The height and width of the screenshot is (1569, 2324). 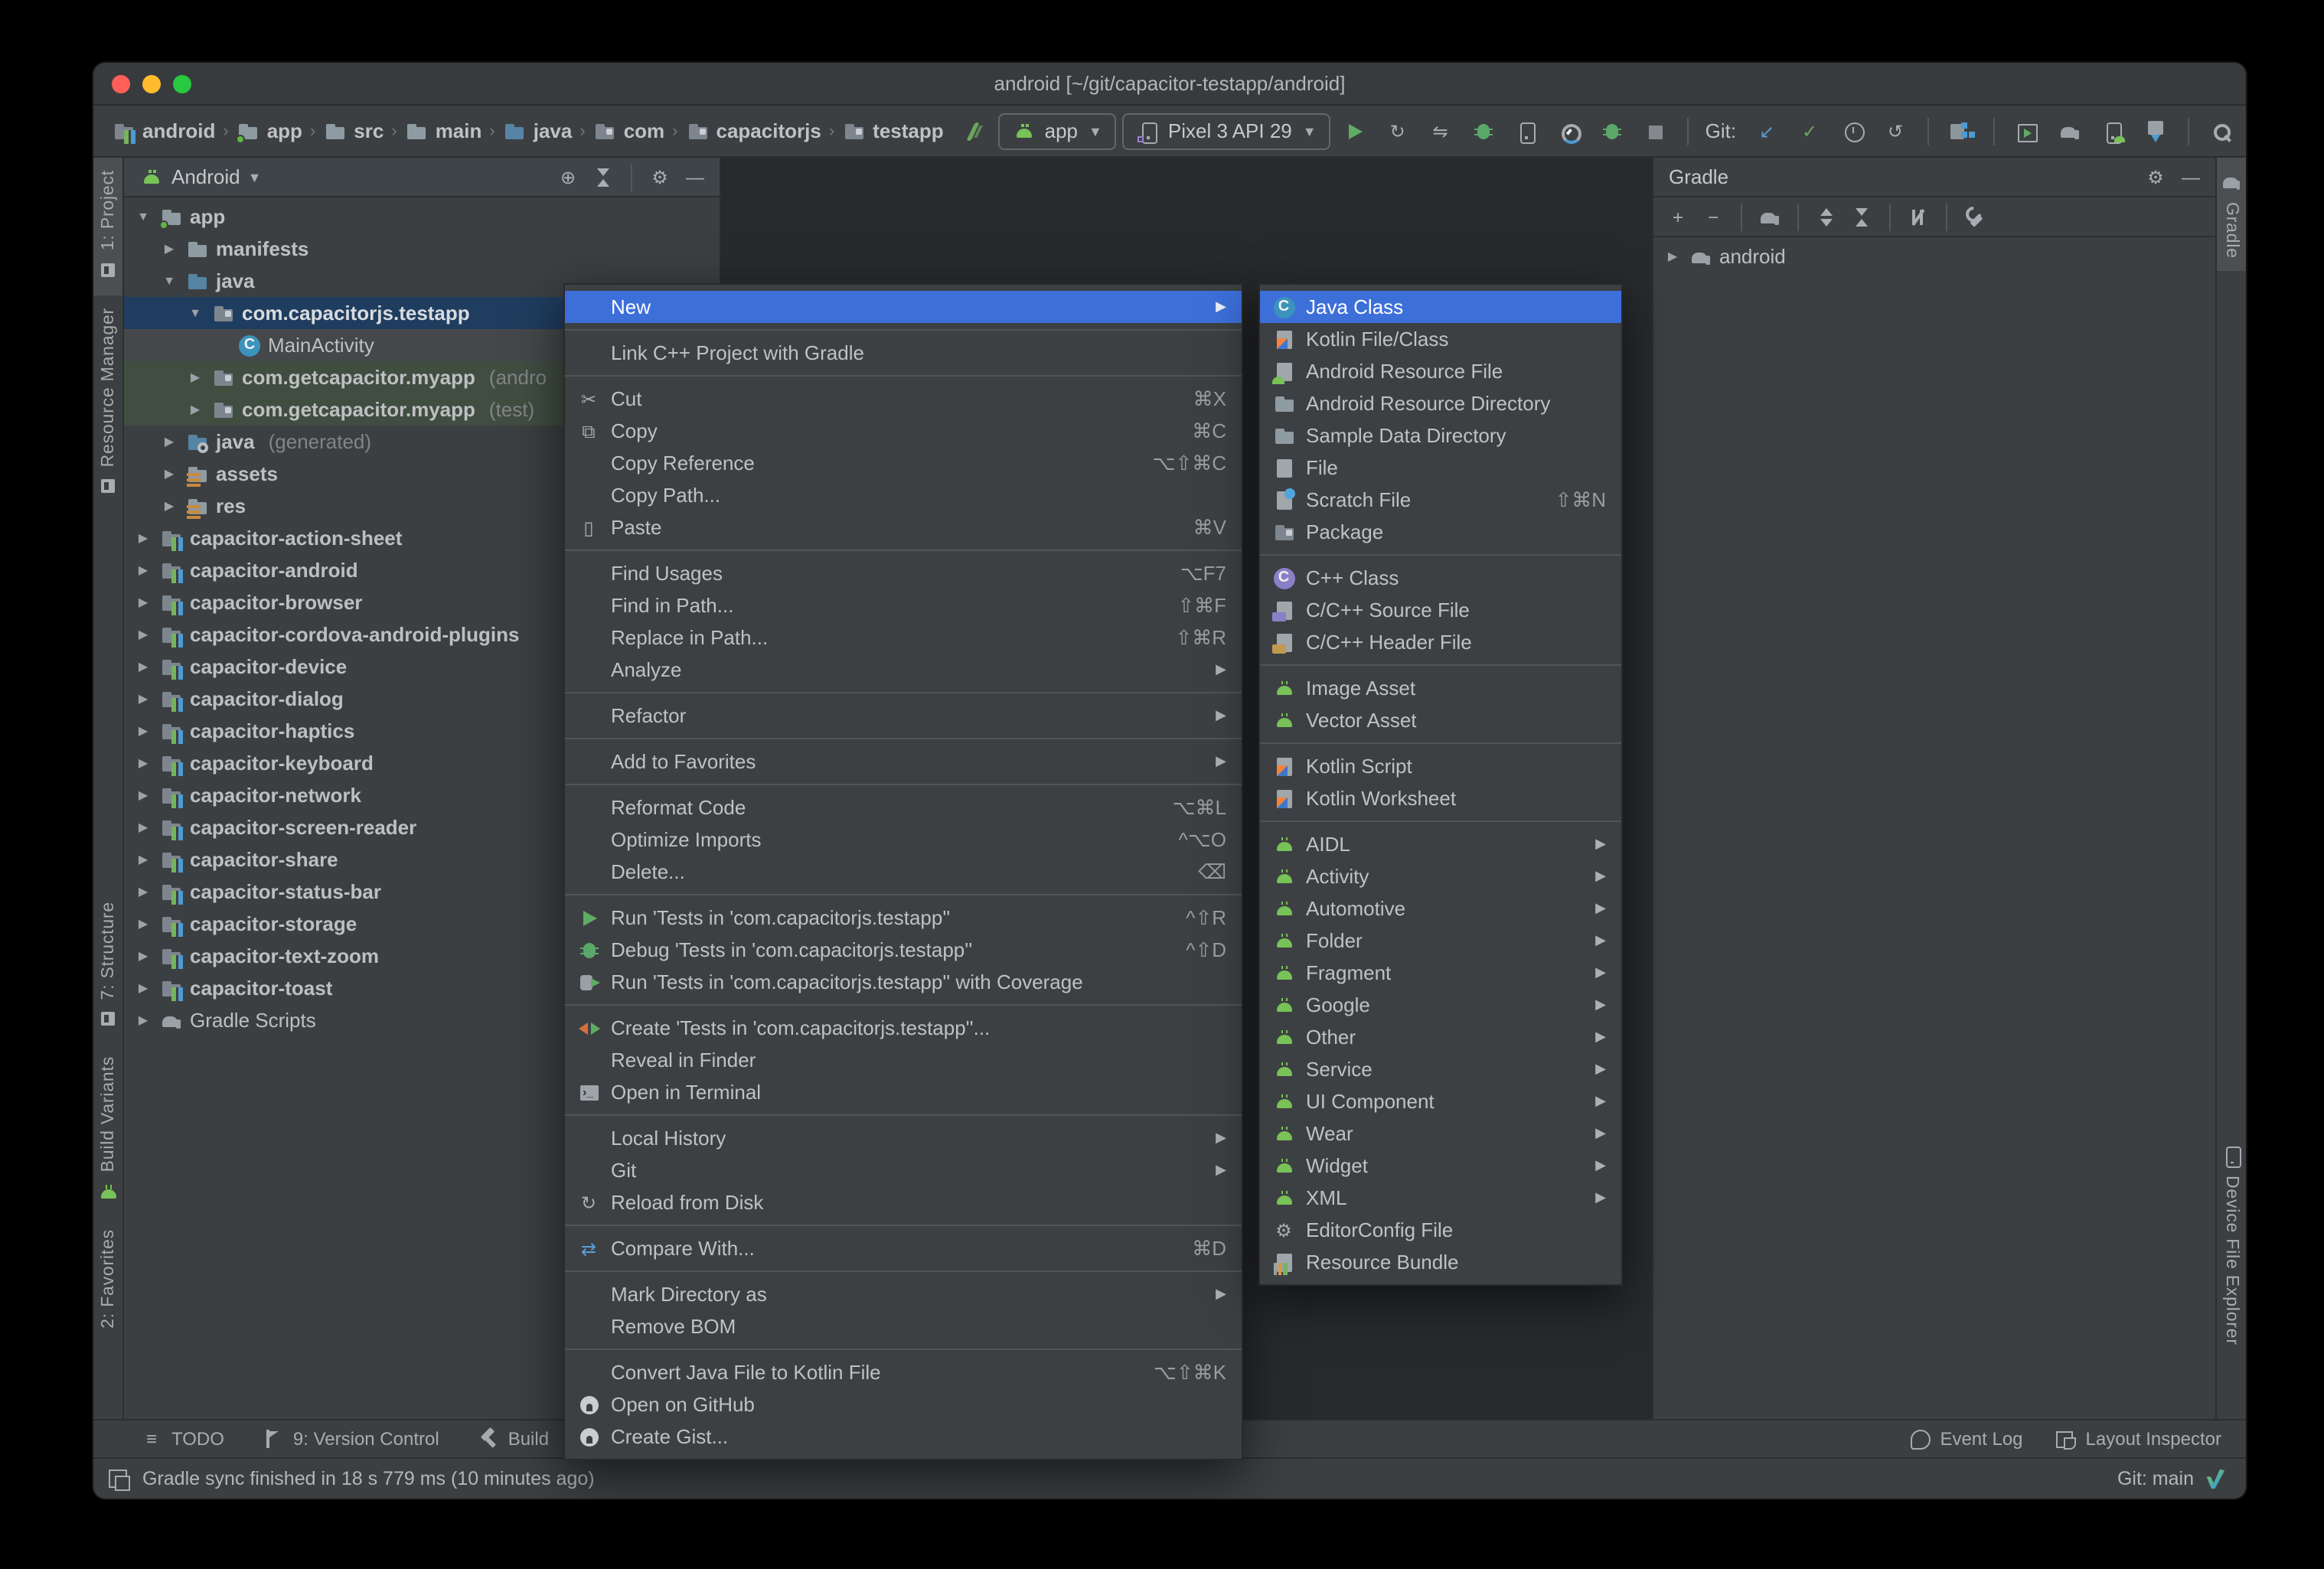 What do you see at coordinates (443, 131) in the screenshot?
I see `breadcrumb-item-main: main` at bounding box center [443, 131].